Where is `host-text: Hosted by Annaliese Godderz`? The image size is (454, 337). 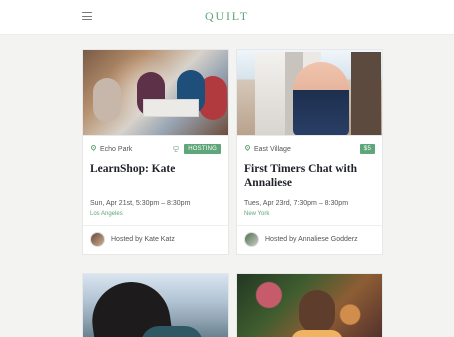 host-text: Hosted by Annaliese Godderz is located at coordinates (311, 239).